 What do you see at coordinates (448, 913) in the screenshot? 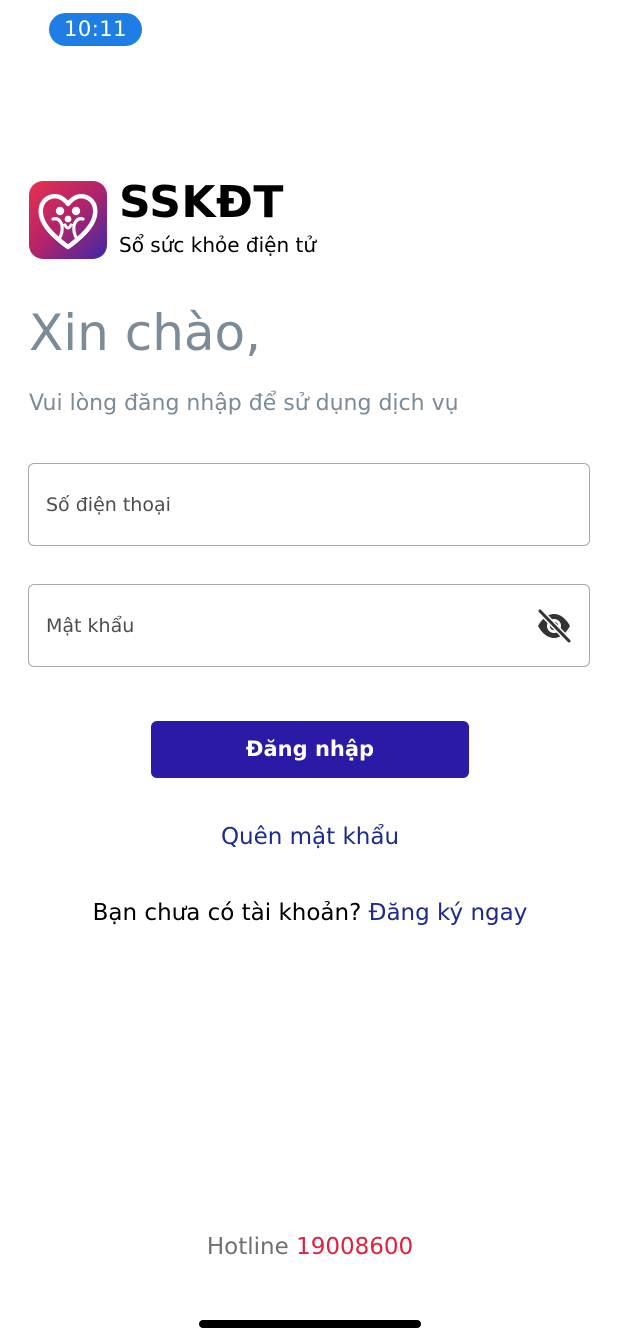
I see `register-link: Đăng ký ngay` at bounding box center [448, 913].